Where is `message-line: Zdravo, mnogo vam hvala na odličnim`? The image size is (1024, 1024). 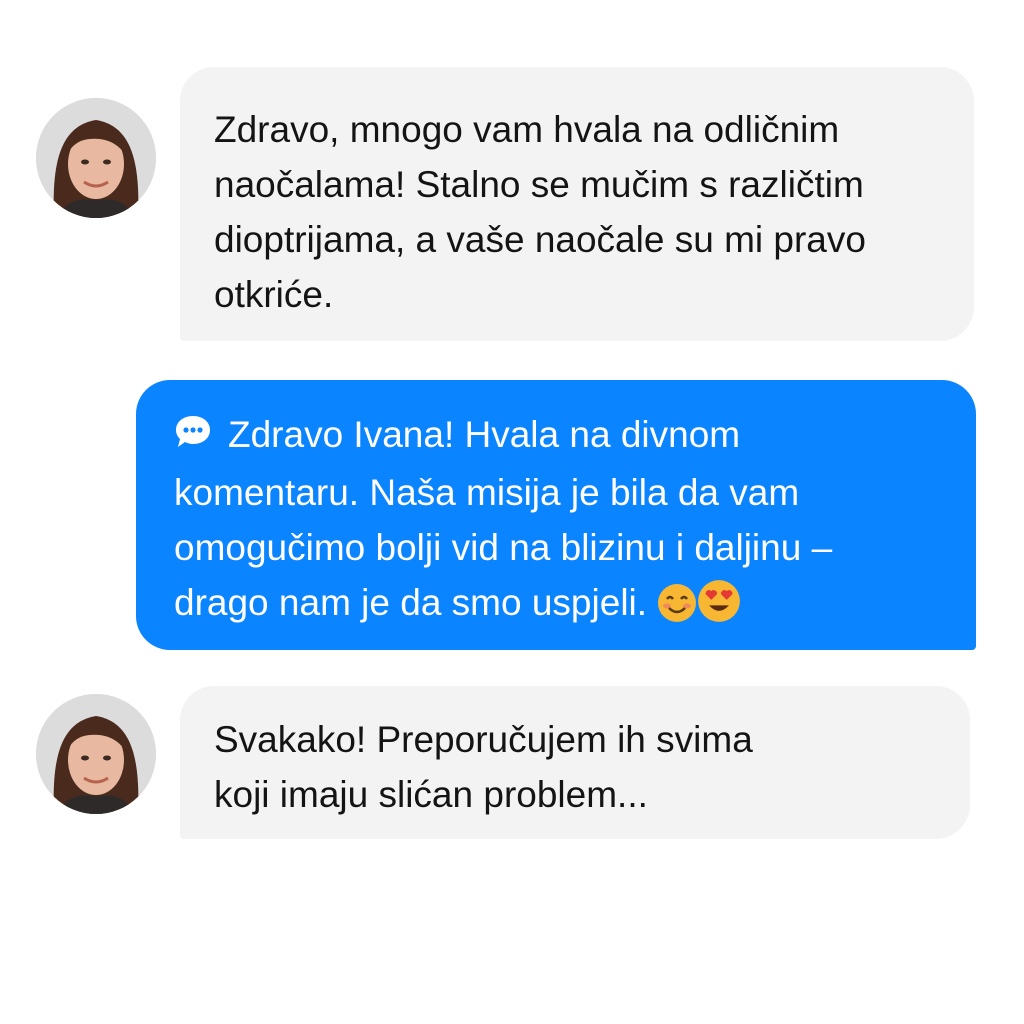
message-line: Zdravo, mnogo vam hvala na odličnim is located at coordinates (527, 129).